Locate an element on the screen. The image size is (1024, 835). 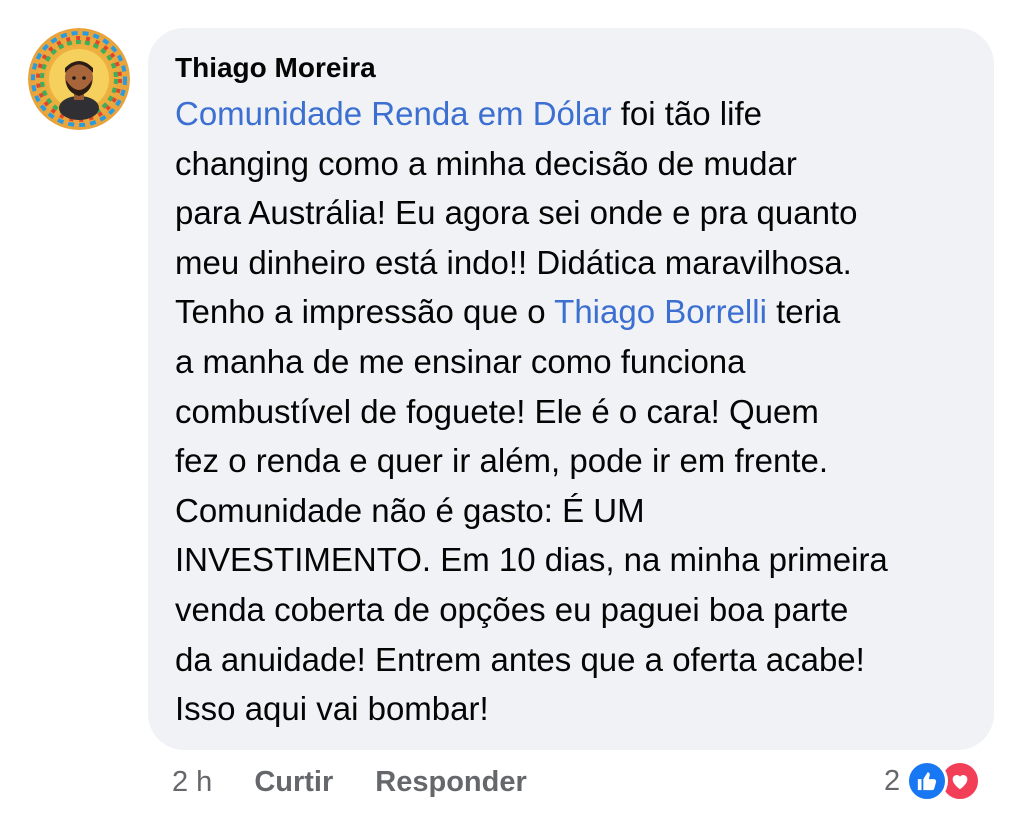
comment-actions: 2 h Curtir Responder is located at coordinates (349, 782).